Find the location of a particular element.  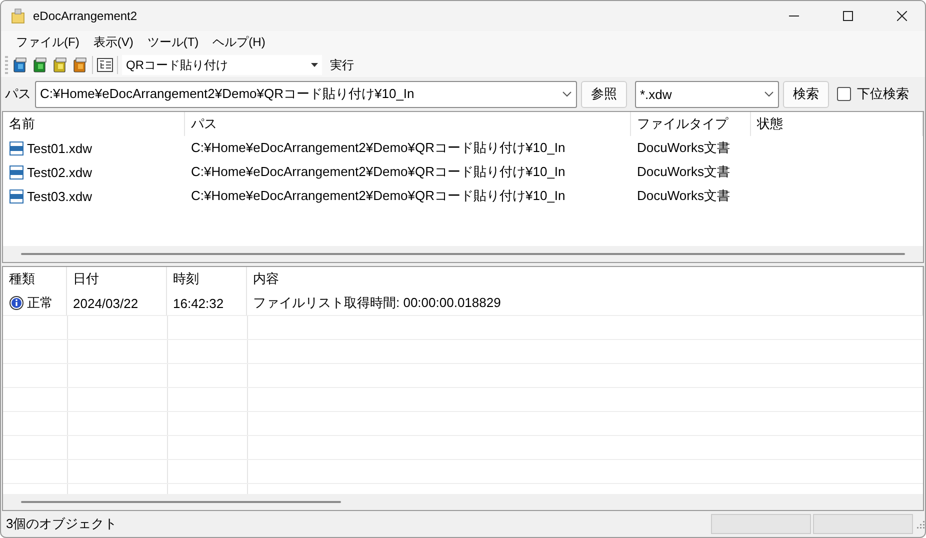

resize-grip-icon is located at coordinates (920, 524).